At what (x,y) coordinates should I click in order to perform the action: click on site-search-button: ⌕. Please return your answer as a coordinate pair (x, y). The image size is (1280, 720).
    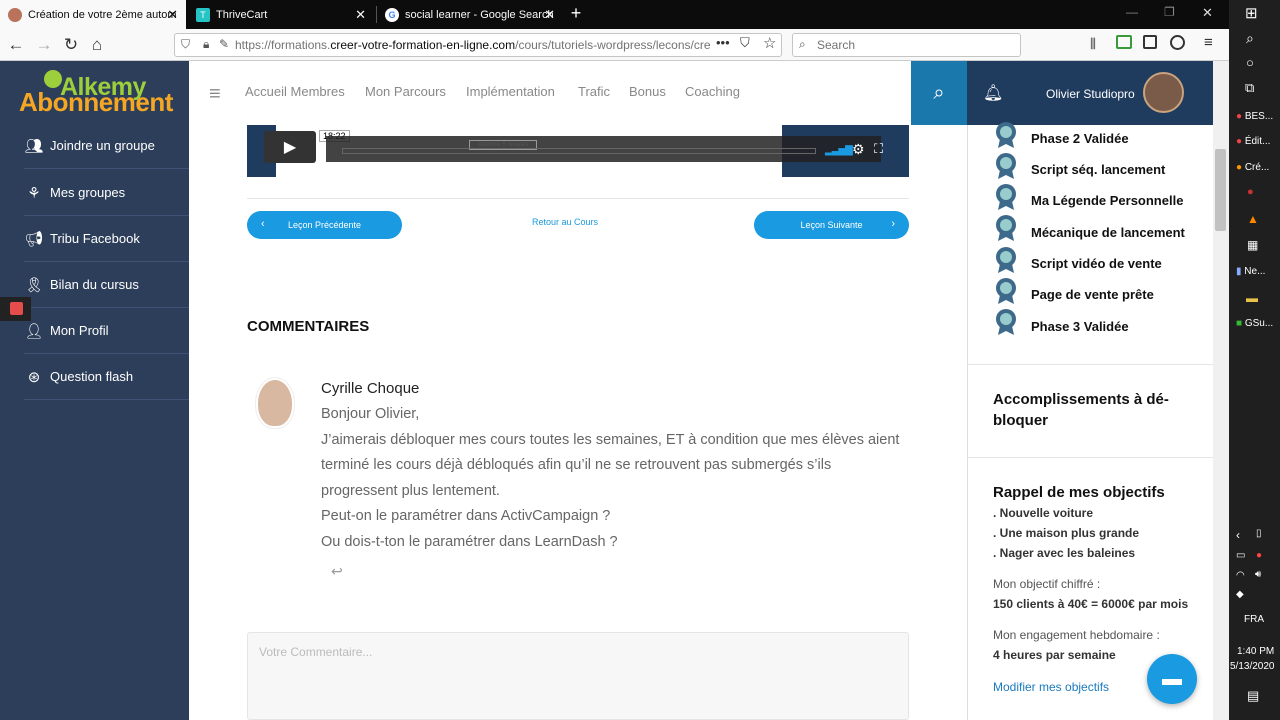
    Looking at the image, I should click on (939, 93).